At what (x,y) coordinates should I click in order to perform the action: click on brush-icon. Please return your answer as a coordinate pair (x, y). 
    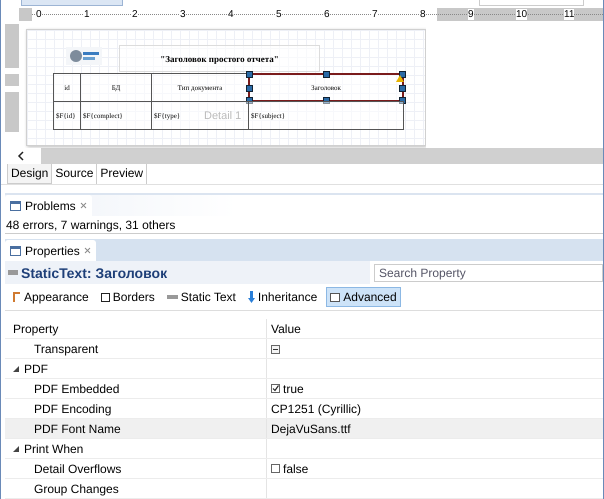
    Looking at the image, I should click on (16, 297).